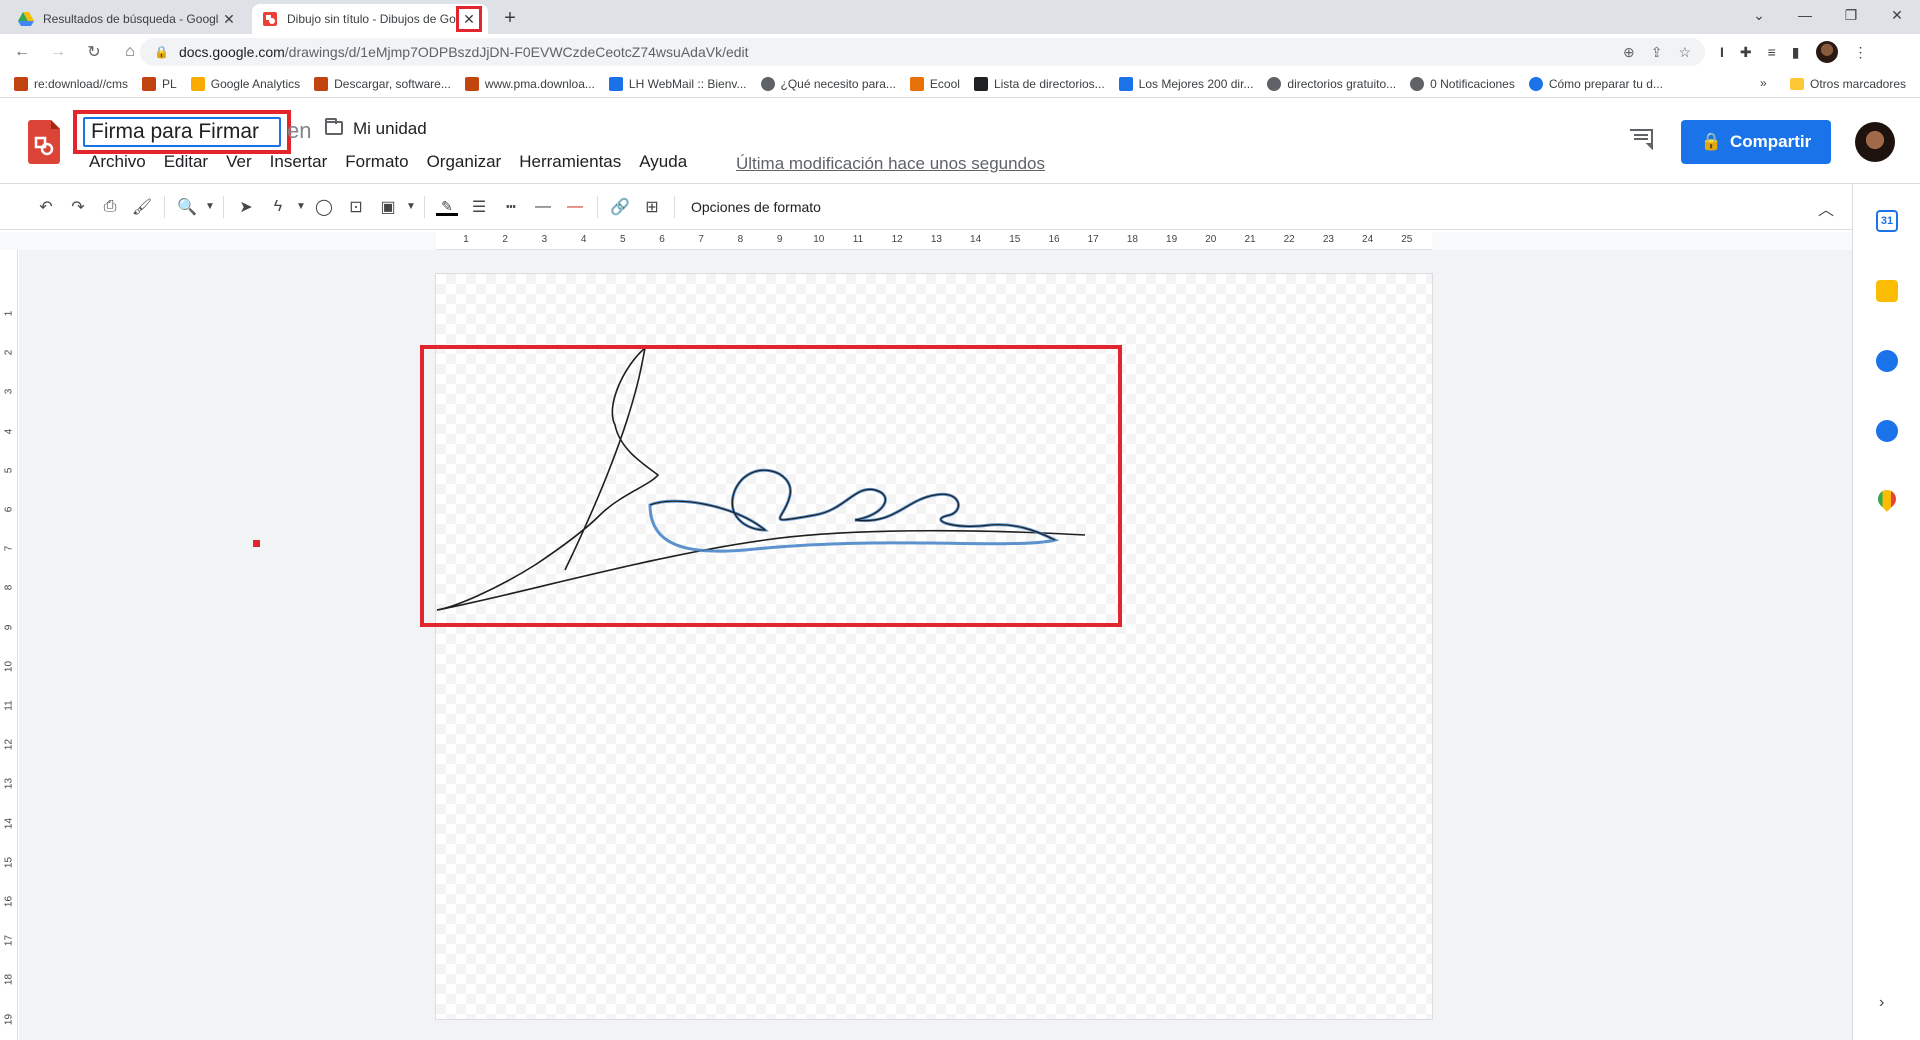  What do you see at coordinates (1848, 84) in the screenshot?
I see `other-bookmarks-folder: Otros marcadores` at bounding box center [1848, 84].